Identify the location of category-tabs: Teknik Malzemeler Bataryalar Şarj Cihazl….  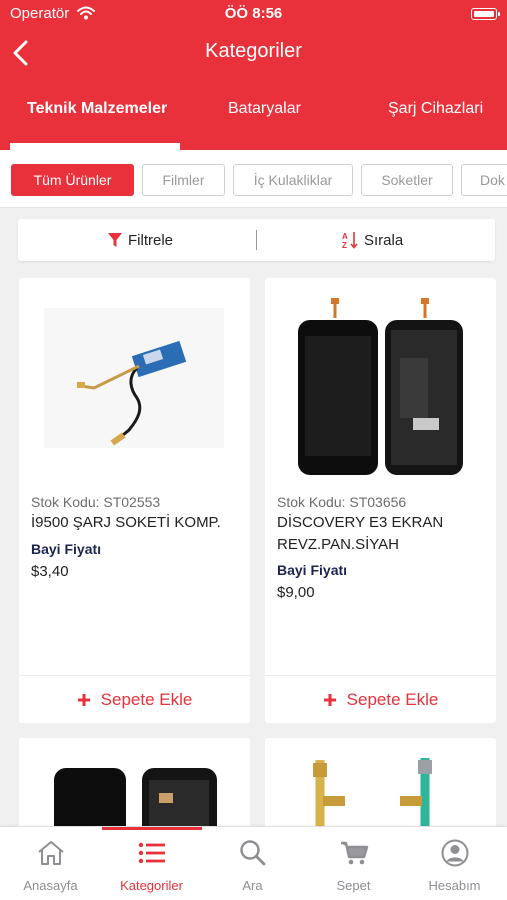
(253, 115).